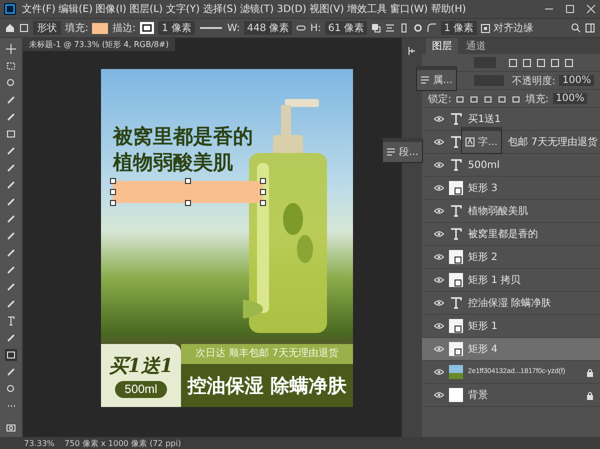  I want to click on link-icon, so click(301, 28).